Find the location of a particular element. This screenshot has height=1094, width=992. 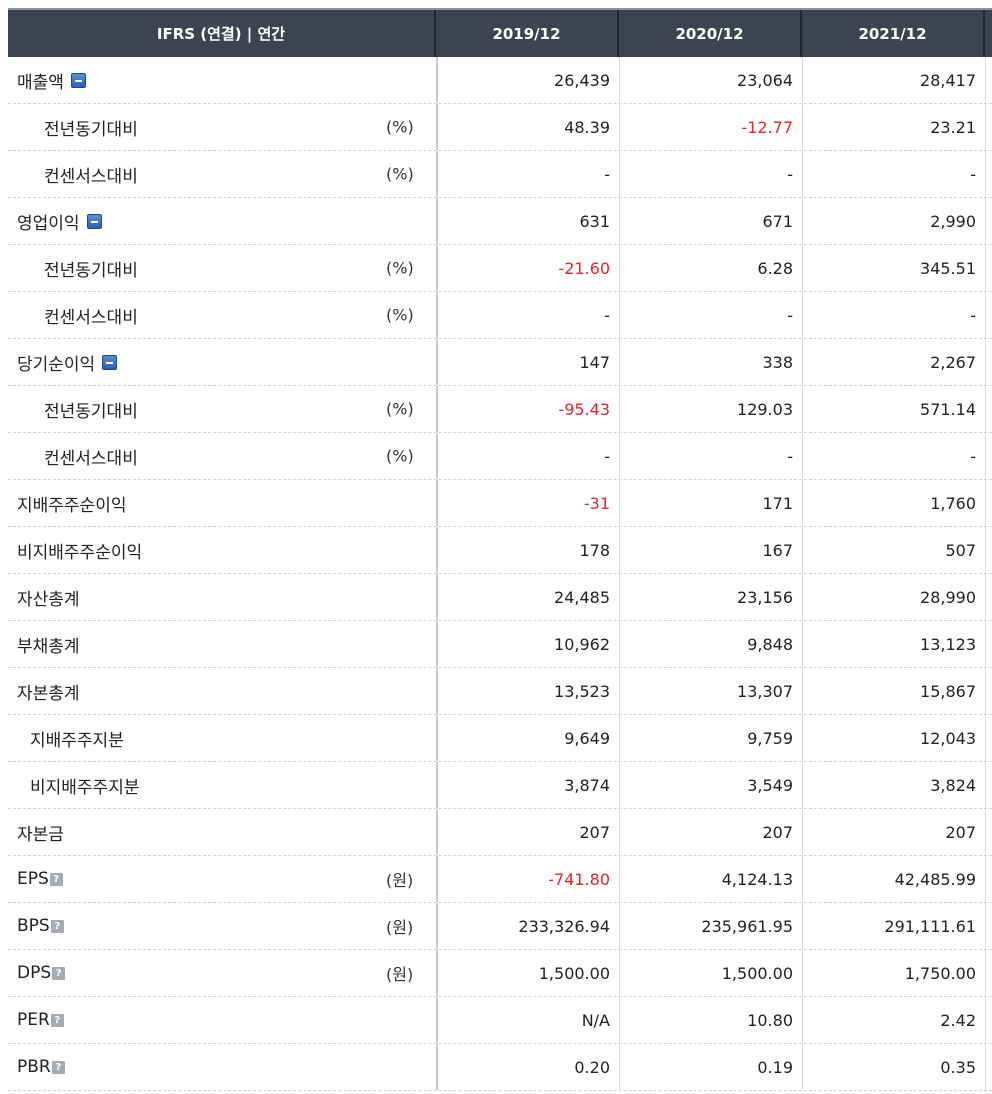

table-header: IFRS (연결) | 연간 2019/12 2020/12 2021/12 is located at coordinates (500, 32).